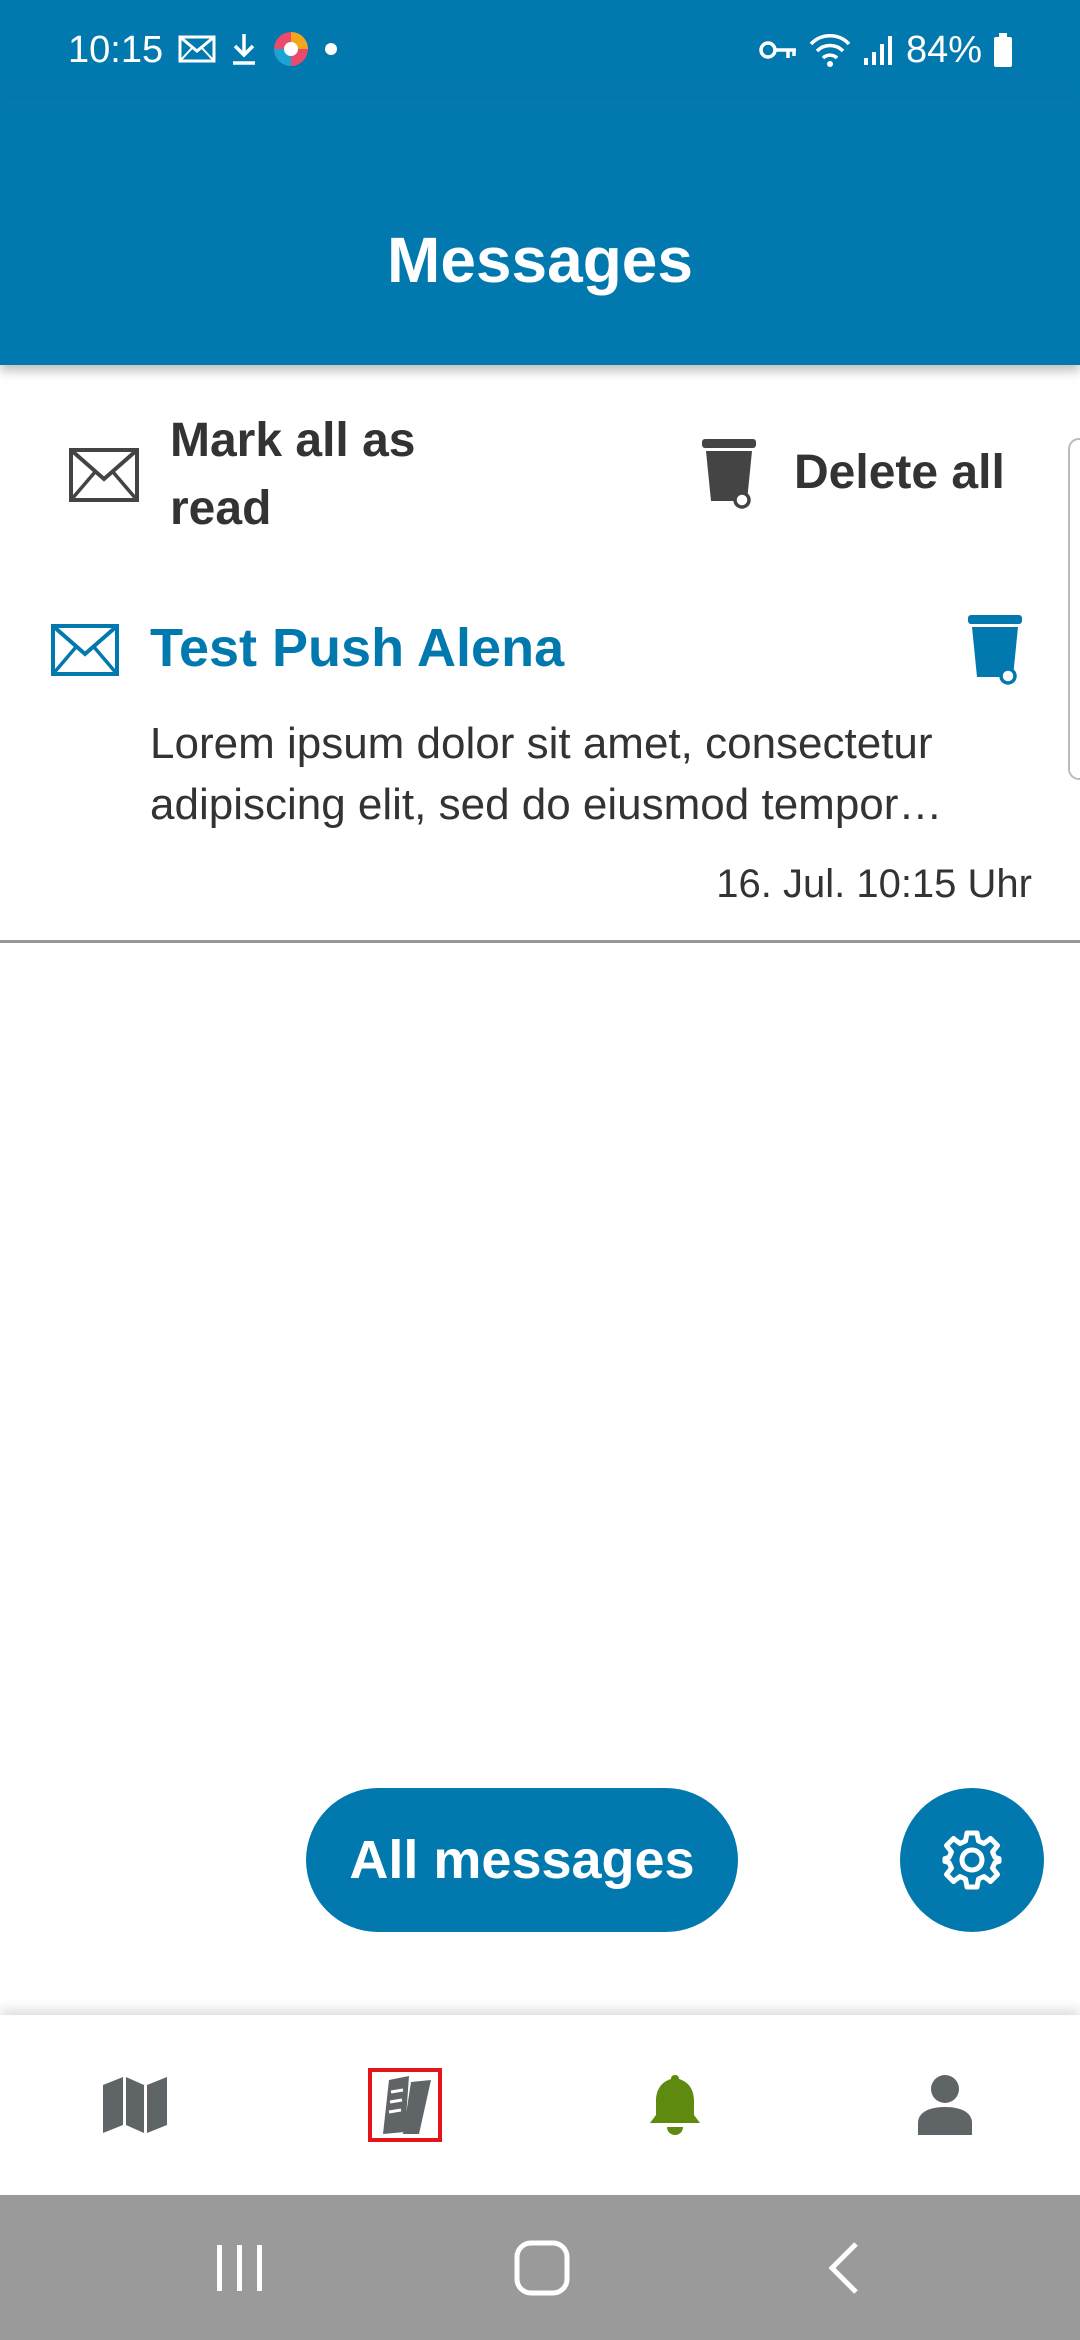 The image size is (1080, 2340). What do you see at coordinates (522, 1860) in the screenshot?
I see `all-messages-button: All messages` at bounding box center [522, 1860].